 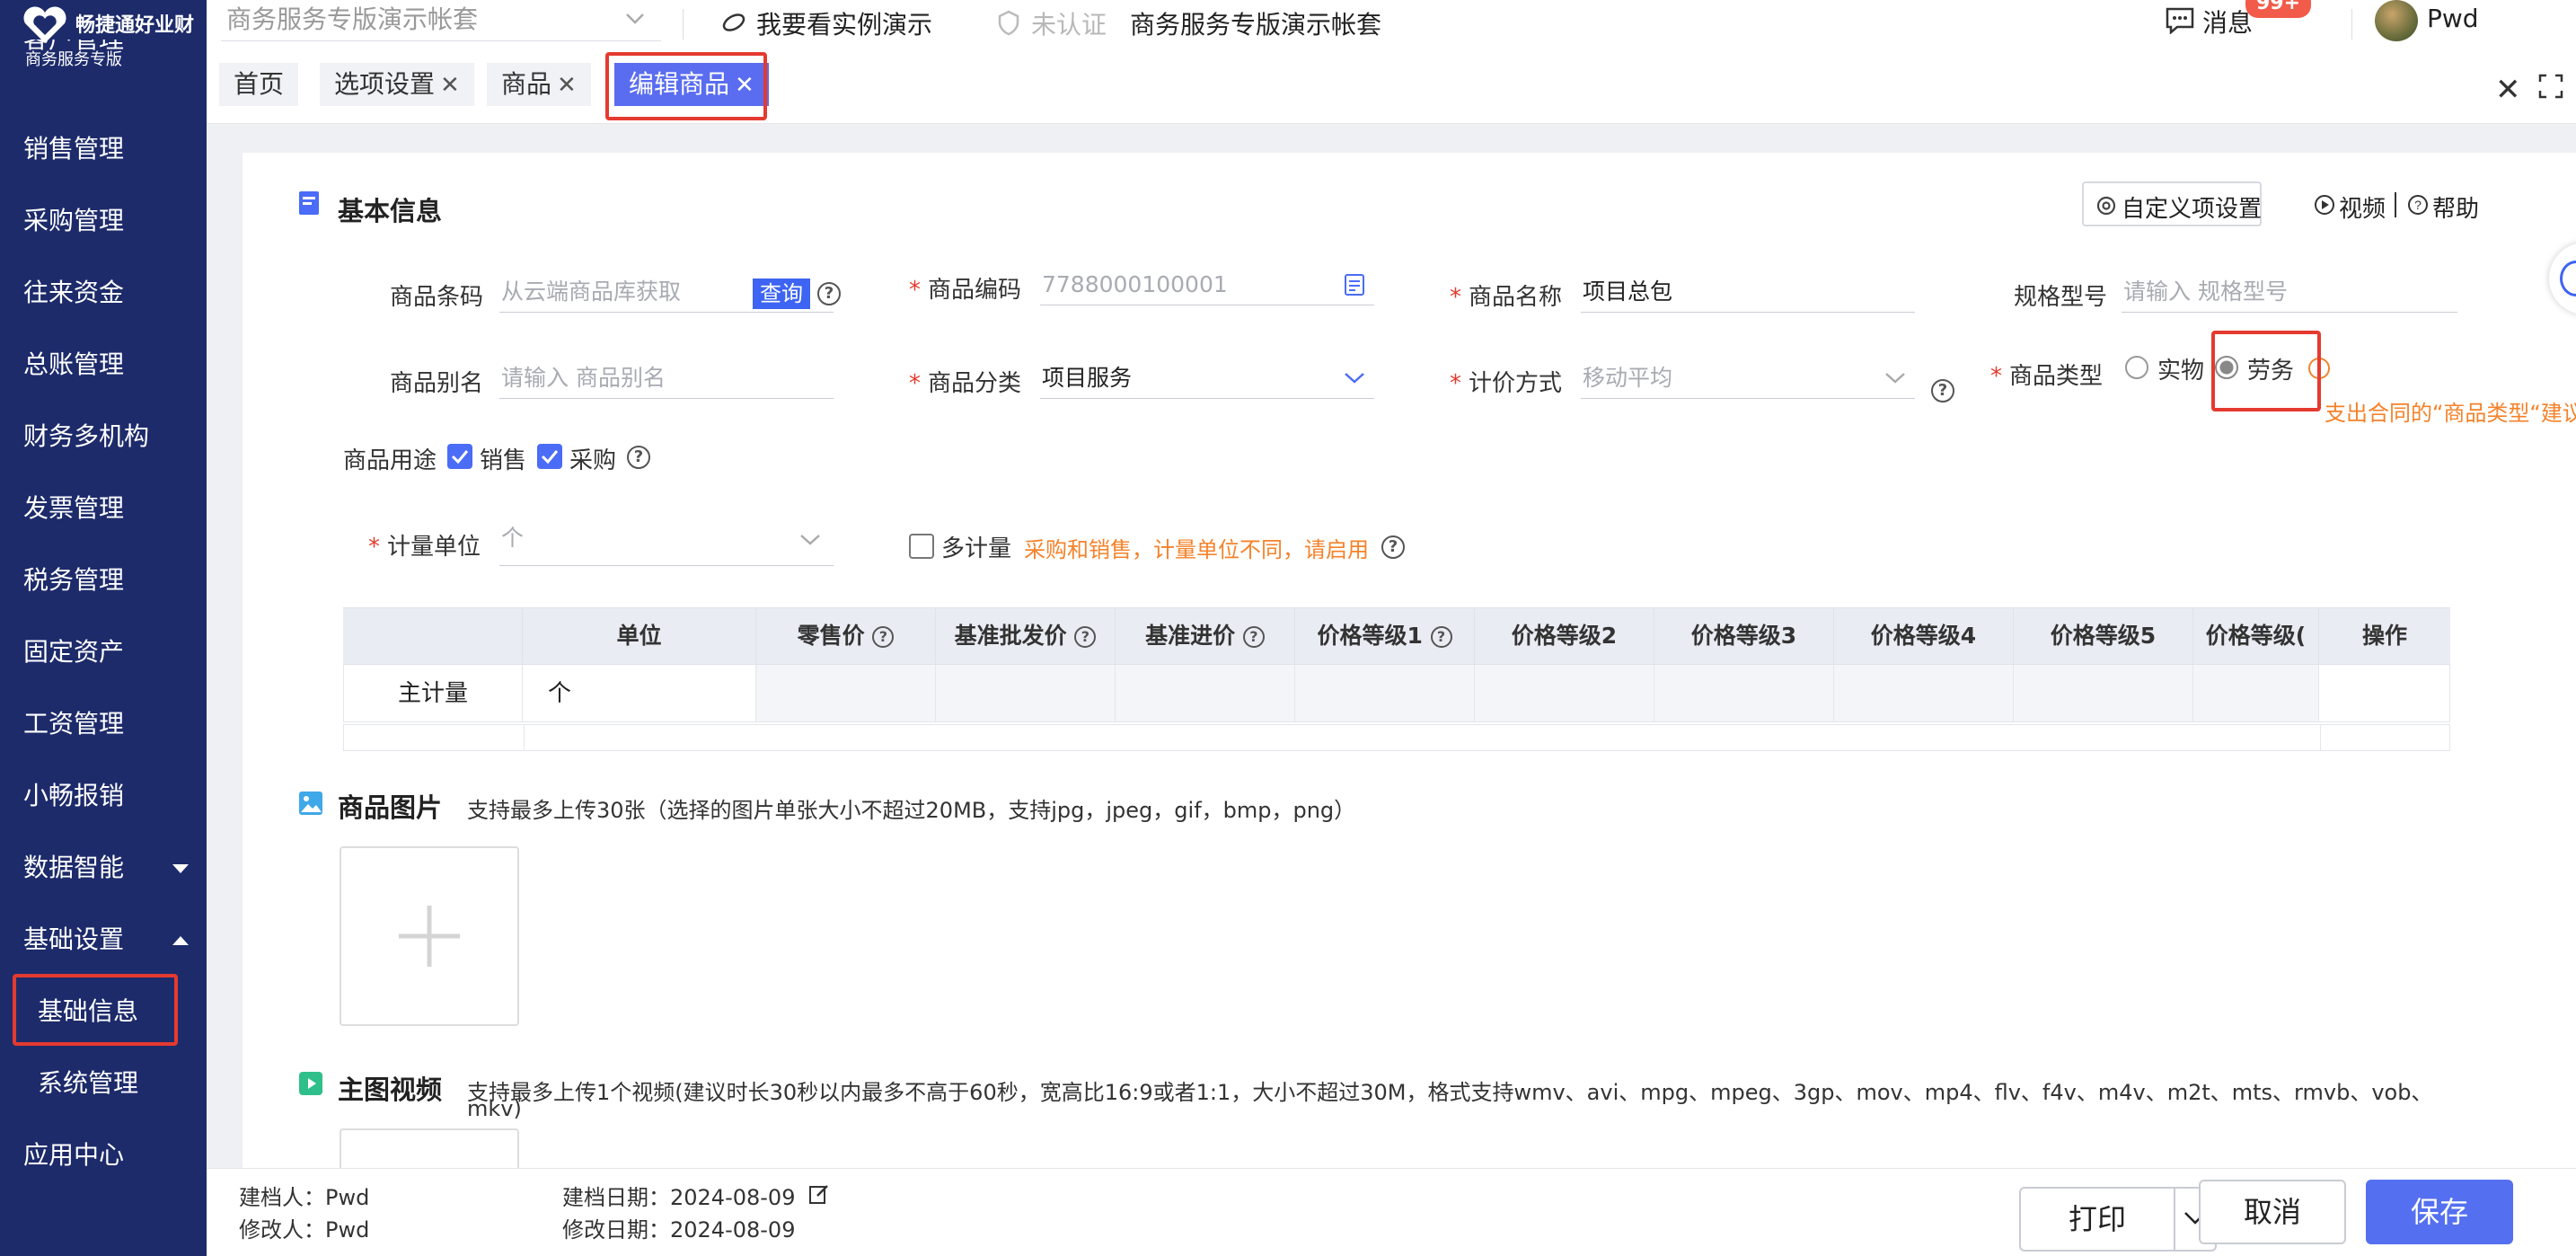 What do you see at coordinates (2103, 636) in the screenshot?
I see `column-header: 价格等级5` at bounding box center [2103, 636].